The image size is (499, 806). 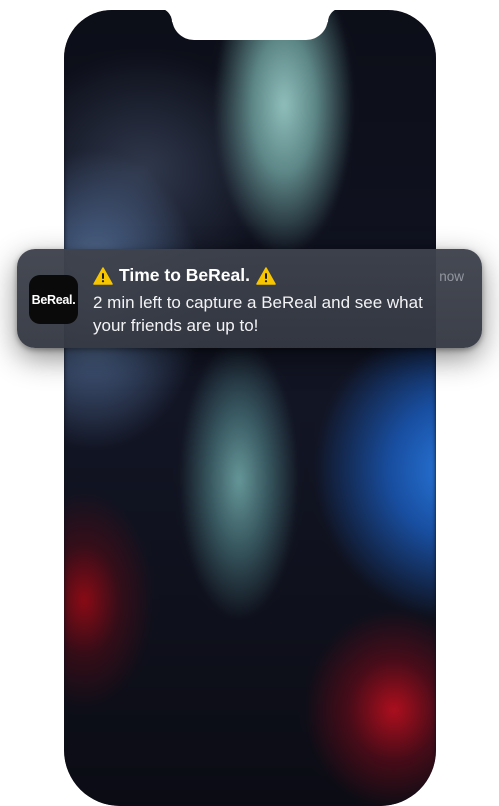 I want to click on home-indicator, so click(x=250, y=794).